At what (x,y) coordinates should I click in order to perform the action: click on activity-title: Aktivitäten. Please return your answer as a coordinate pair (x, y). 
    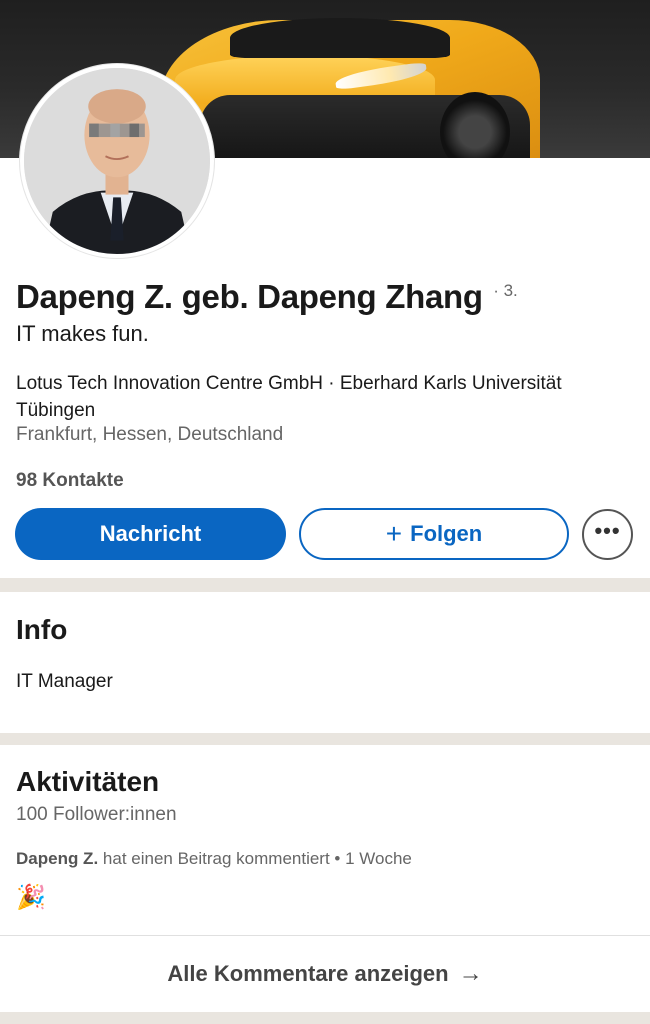
    Looking at the image, I should click on (88, 781).